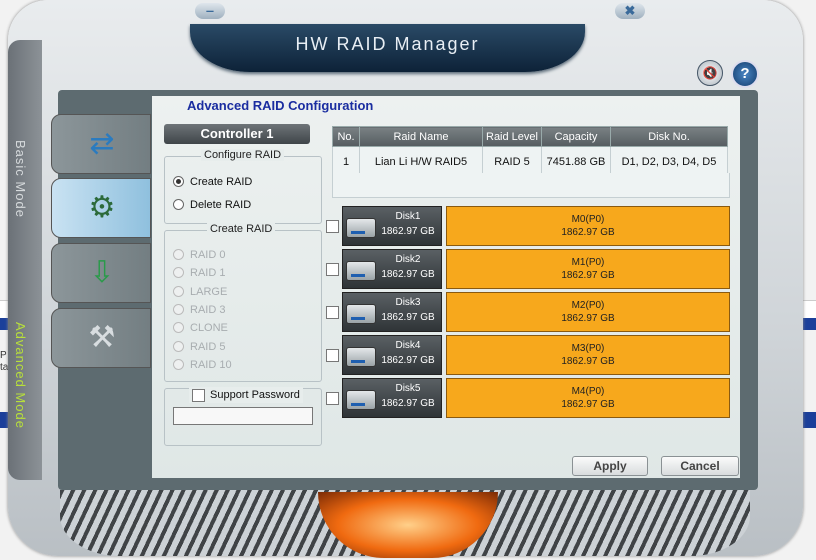 The width and height of the screenshot is (816, 560). I want to click on radio-create-raid: Create RAID, so click(212, 182).